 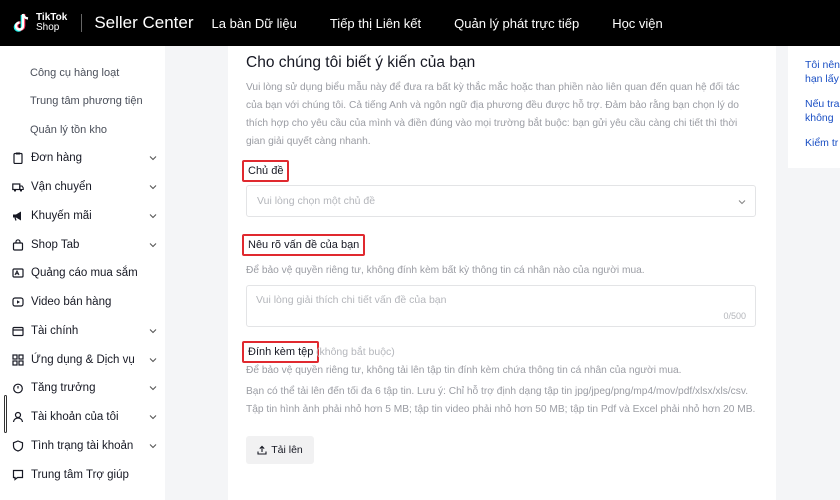 What do you see at coordinates (262, 450) in the screenshot?
I see `upload-icon` at bounding box center [262, 450].